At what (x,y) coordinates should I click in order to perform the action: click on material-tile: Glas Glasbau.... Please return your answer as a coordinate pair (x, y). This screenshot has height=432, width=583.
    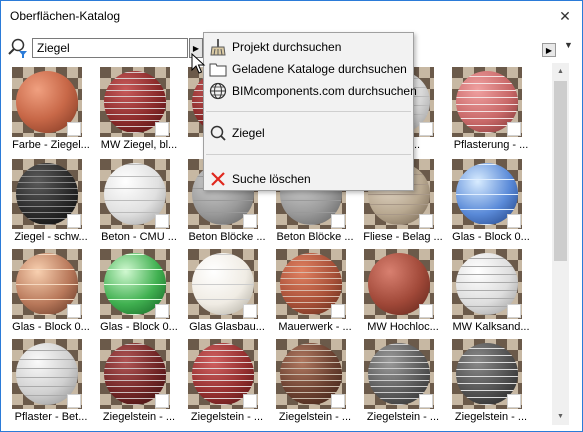
    Looking at the image, I should click on (227, 291).